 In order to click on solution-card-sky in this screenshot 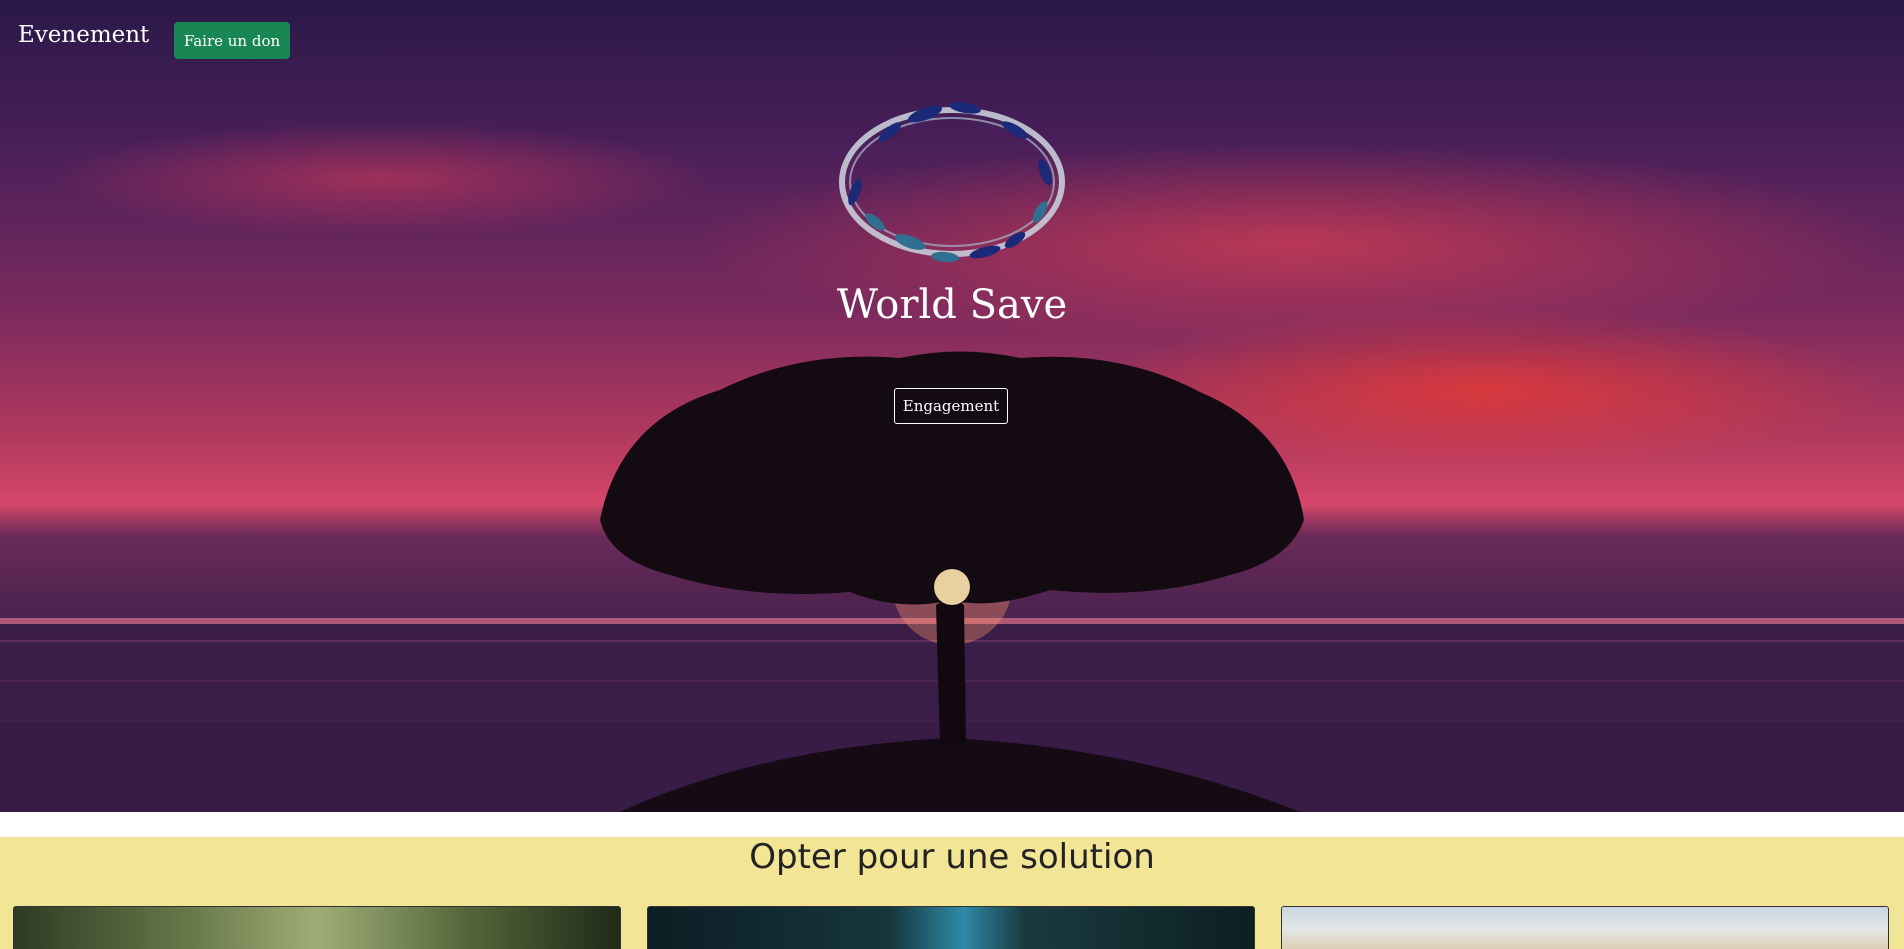, I will do `click(1585, 927)`.